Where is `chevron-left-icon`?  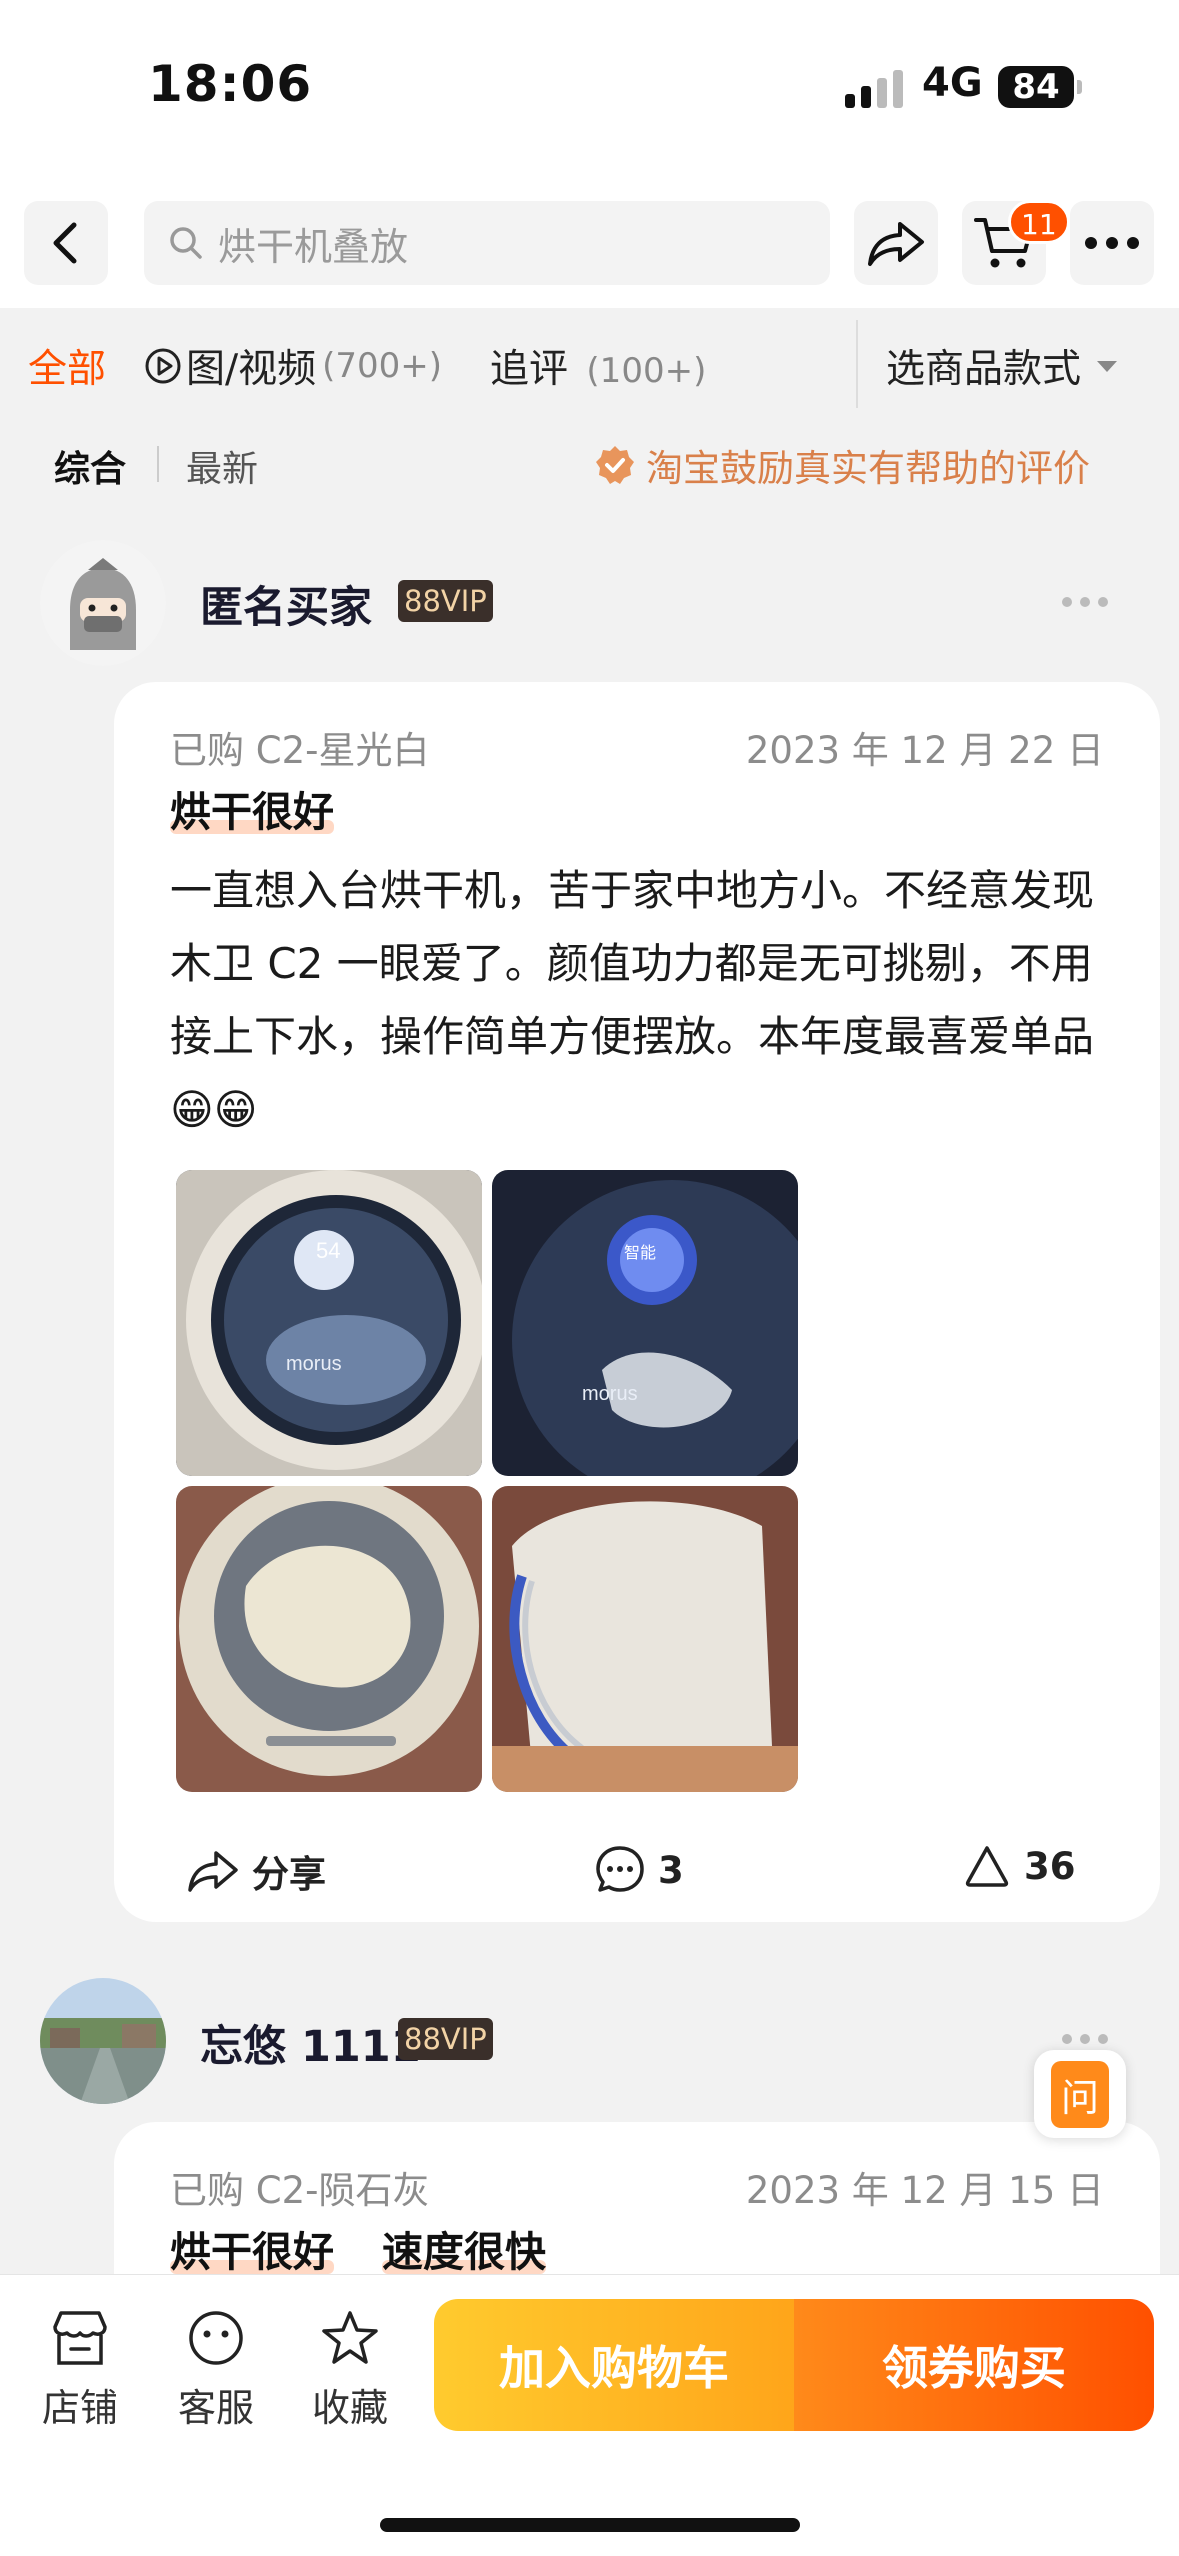
chevron-left-icon is located at coordinates (65, 243).